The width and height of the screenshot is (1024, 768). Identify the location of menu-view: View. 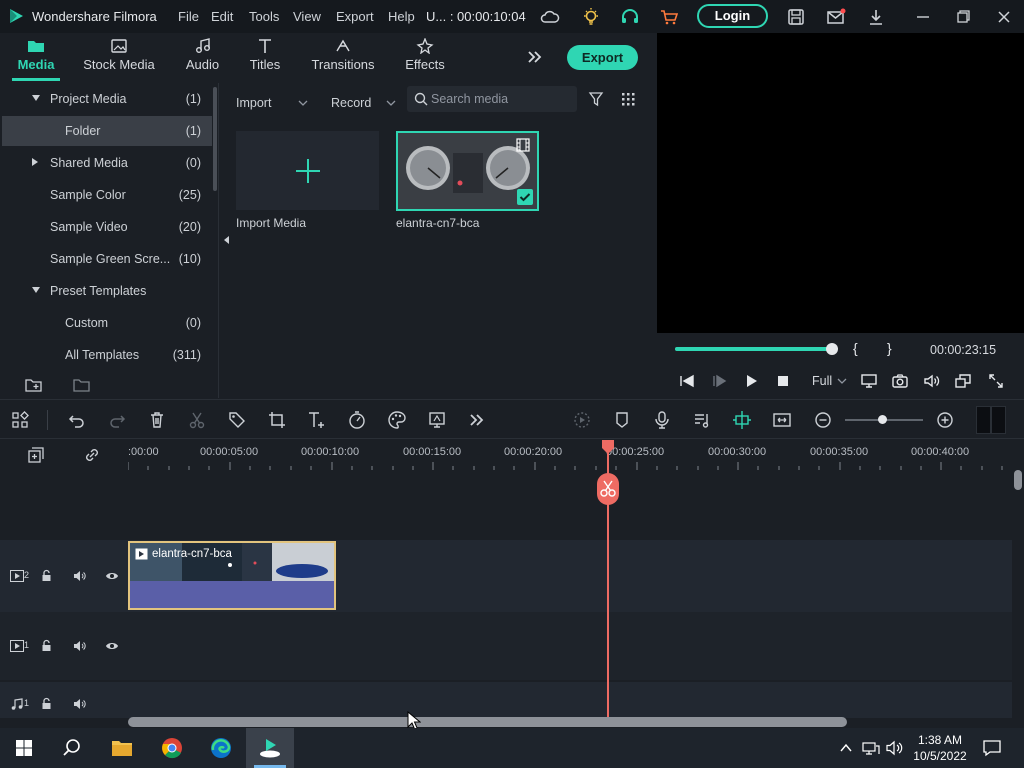
(307, 16).